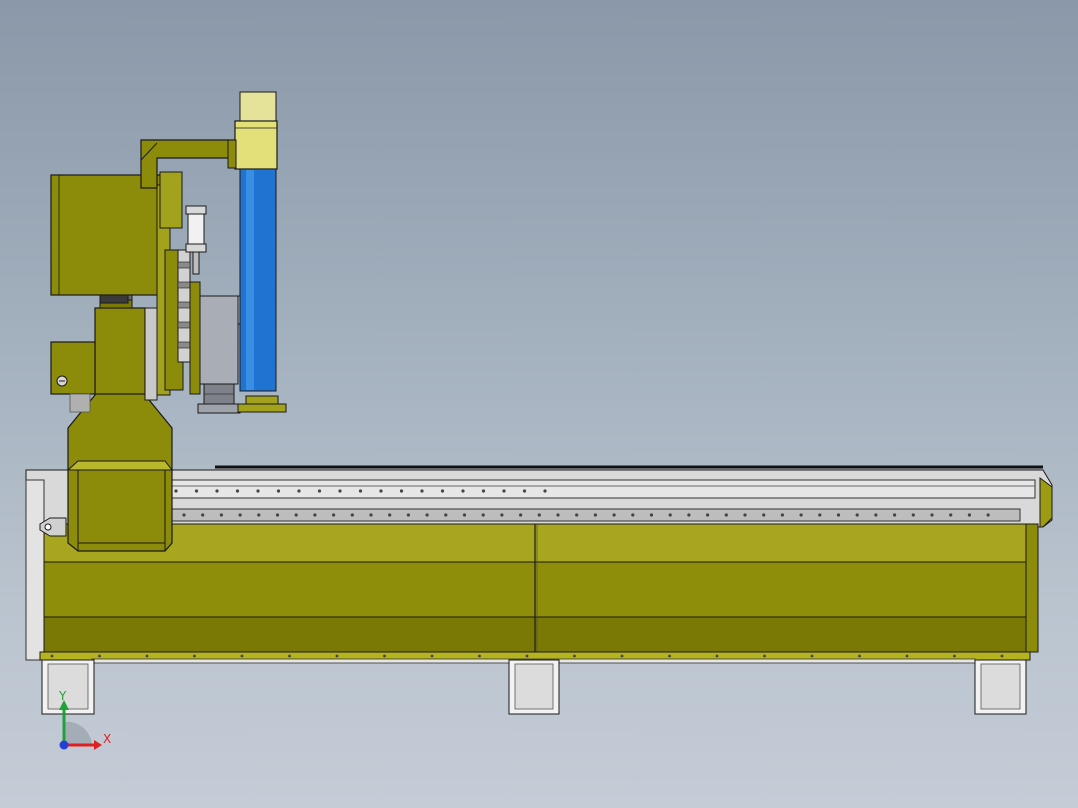 The height and width of the screenshot is (808, 1078). I want to click on blue-column, so click(258, 280).